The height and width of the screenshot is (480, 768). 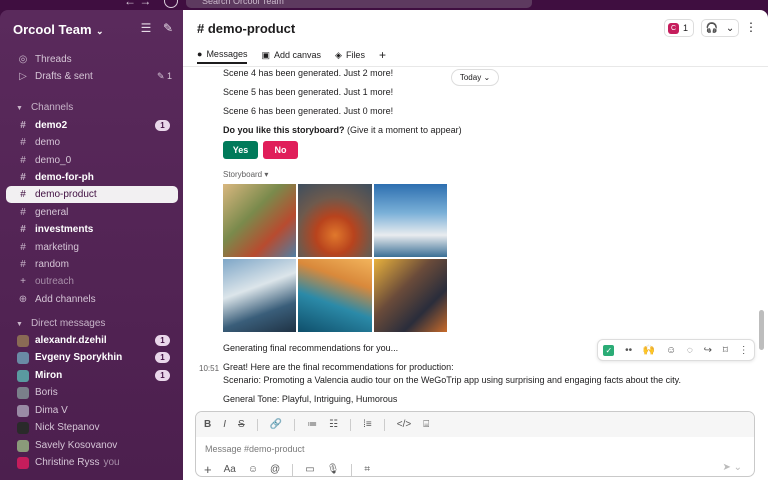 I want to click on bold-icon: B, so click(x=207, y=424).